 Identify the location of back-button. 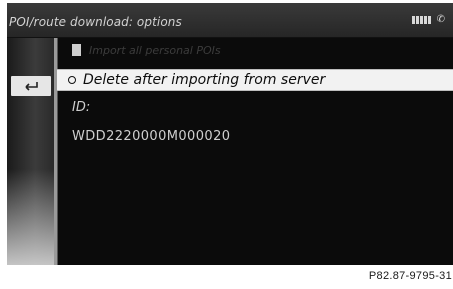
(31, 86).